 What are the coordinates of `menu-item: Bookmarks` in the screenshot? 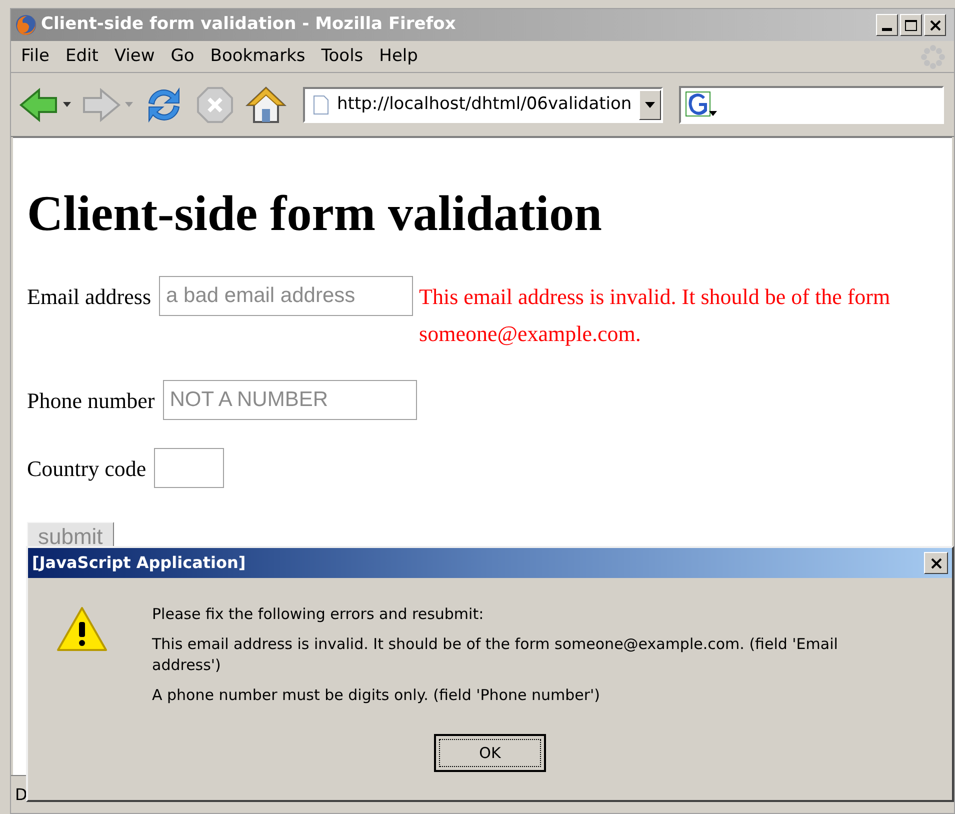 It's located at (258, 57).